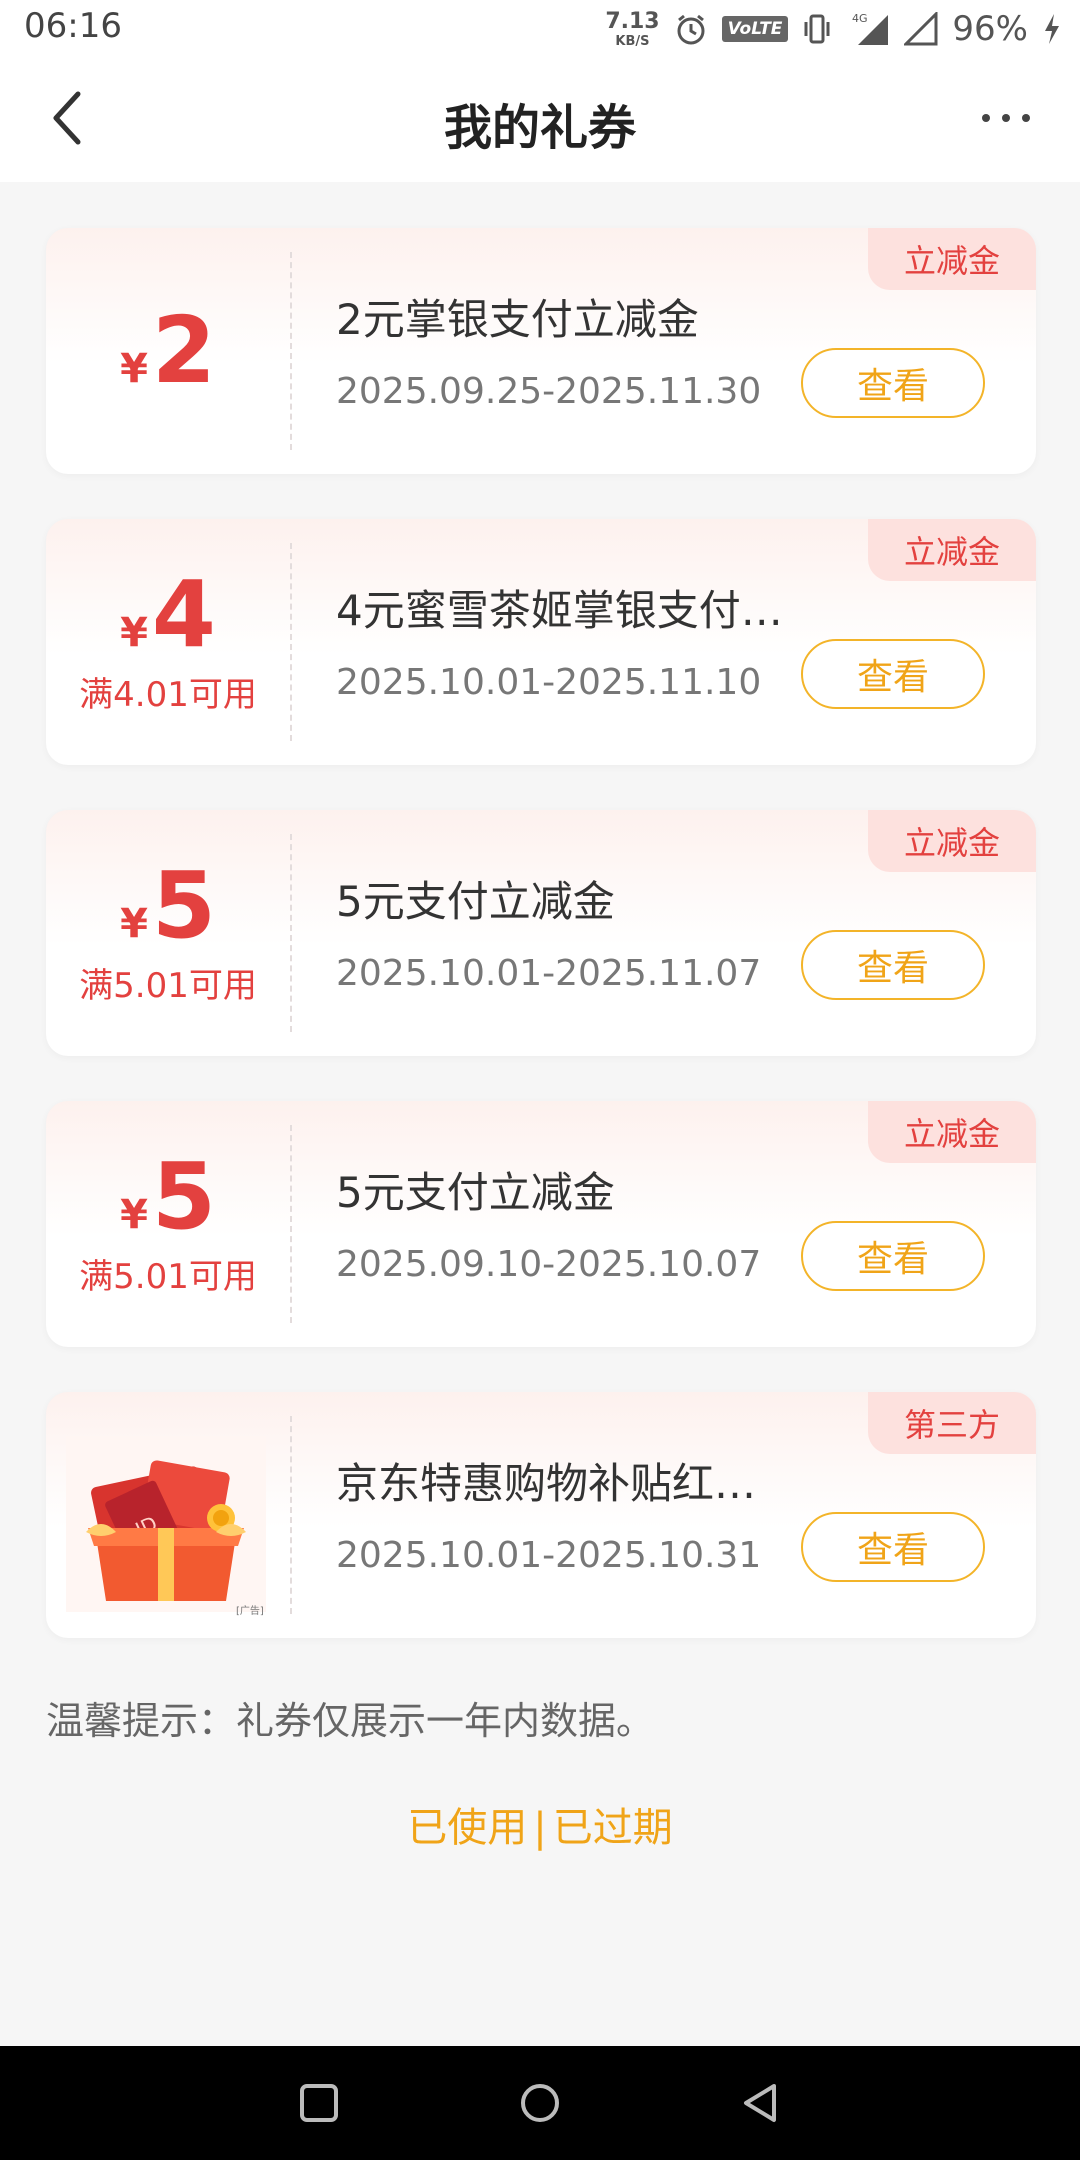 The width and height of the screenshot is (1080, 2160). I want to click on coupon-validity: 2025.09.10-2025.10.07, so click(549, 1264).